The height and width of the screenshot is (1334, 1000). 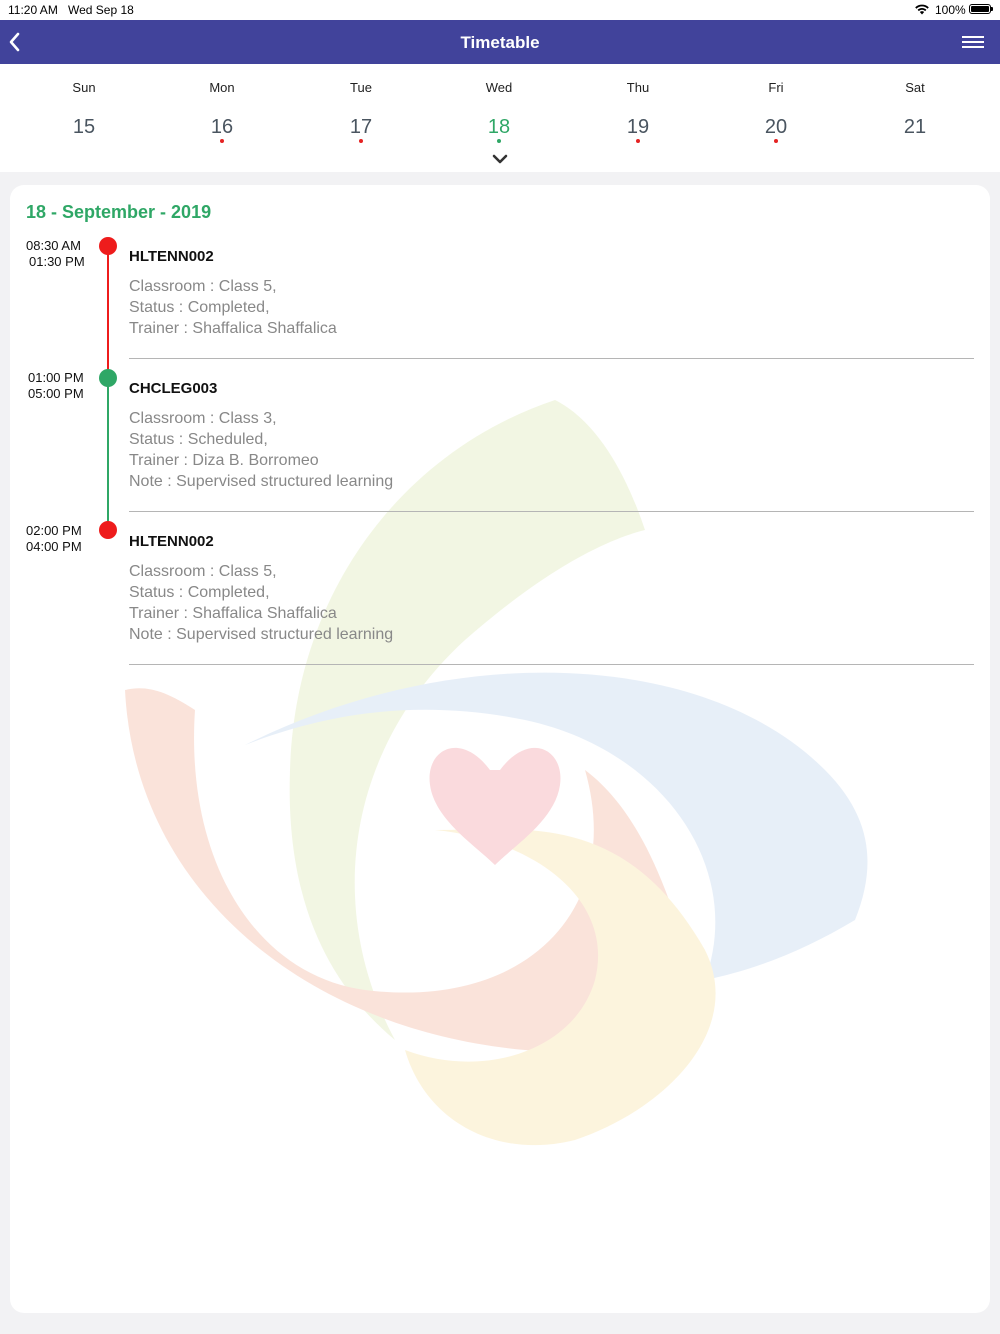 I want to click on day-number: 21, so click(x=915, y=127).